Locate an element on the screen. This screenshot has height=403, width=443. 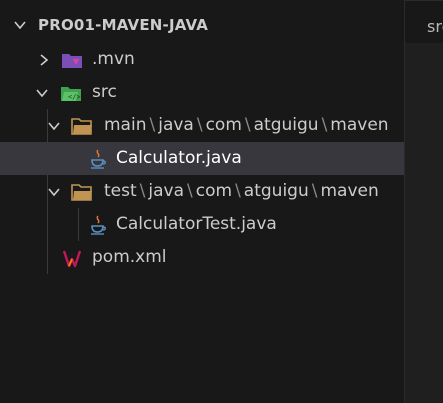
tree-item-label: Calculator.java is located at coordinates (179, 158).